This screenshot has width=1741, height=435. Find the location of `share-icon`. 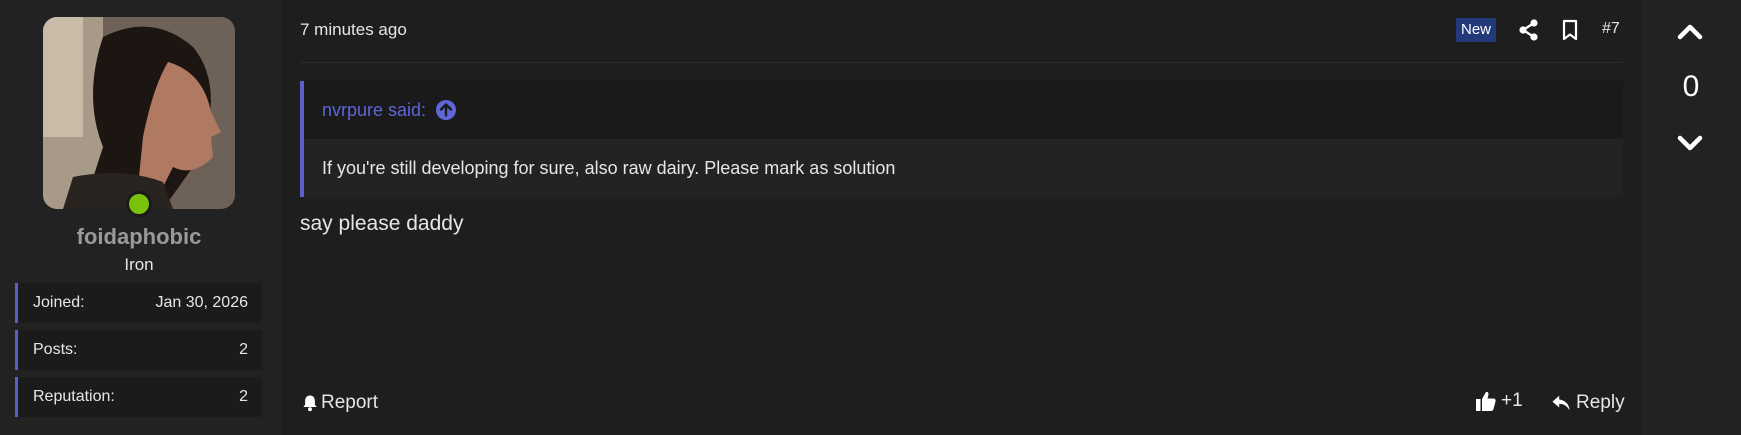

share-icon is located at coordinates (1528, 30).